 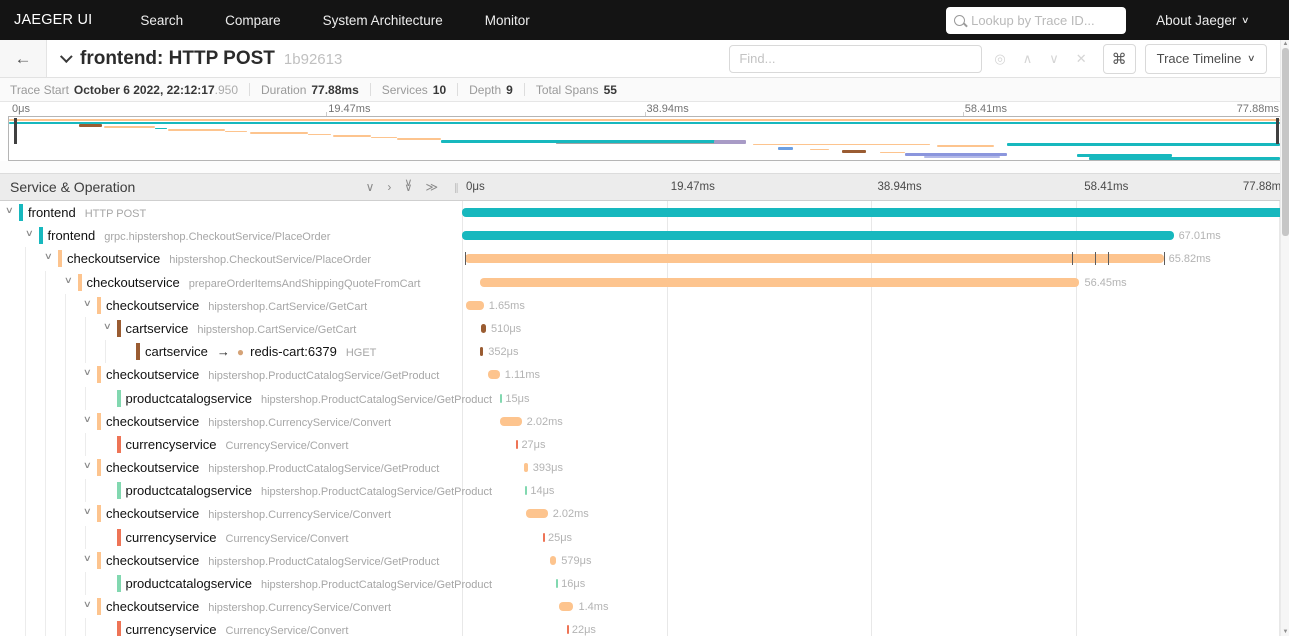 What do you see at coordinates (1045, 20) in the screenshot?
I see `trace-id-lookup-input` at bounding box center [1045, 20].